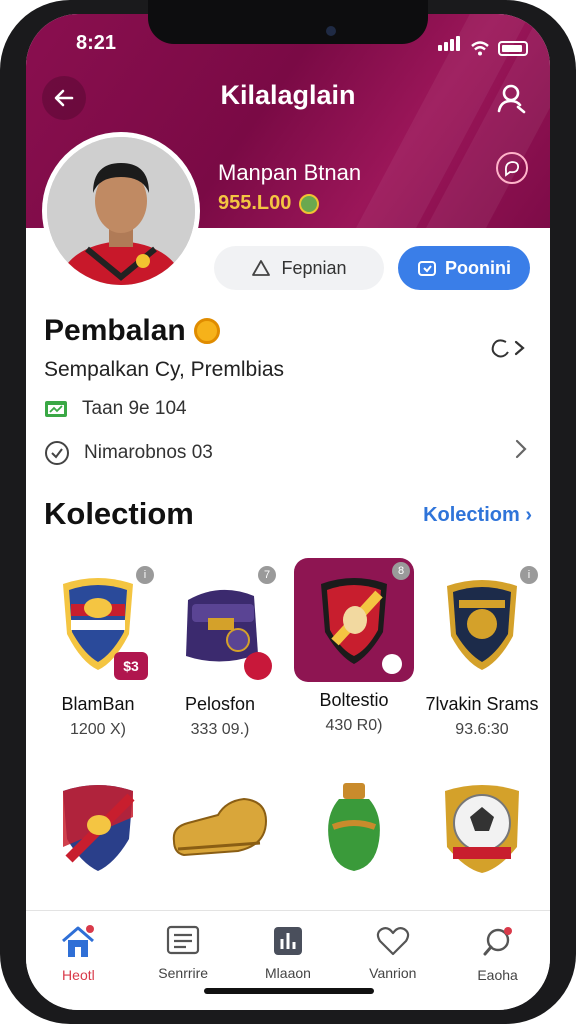 The width and height of the screenshot is (576, 1024). Describe the element at coordinates (220, 704) in the screenshot. I see `item-name: Pelosfon` at that location.